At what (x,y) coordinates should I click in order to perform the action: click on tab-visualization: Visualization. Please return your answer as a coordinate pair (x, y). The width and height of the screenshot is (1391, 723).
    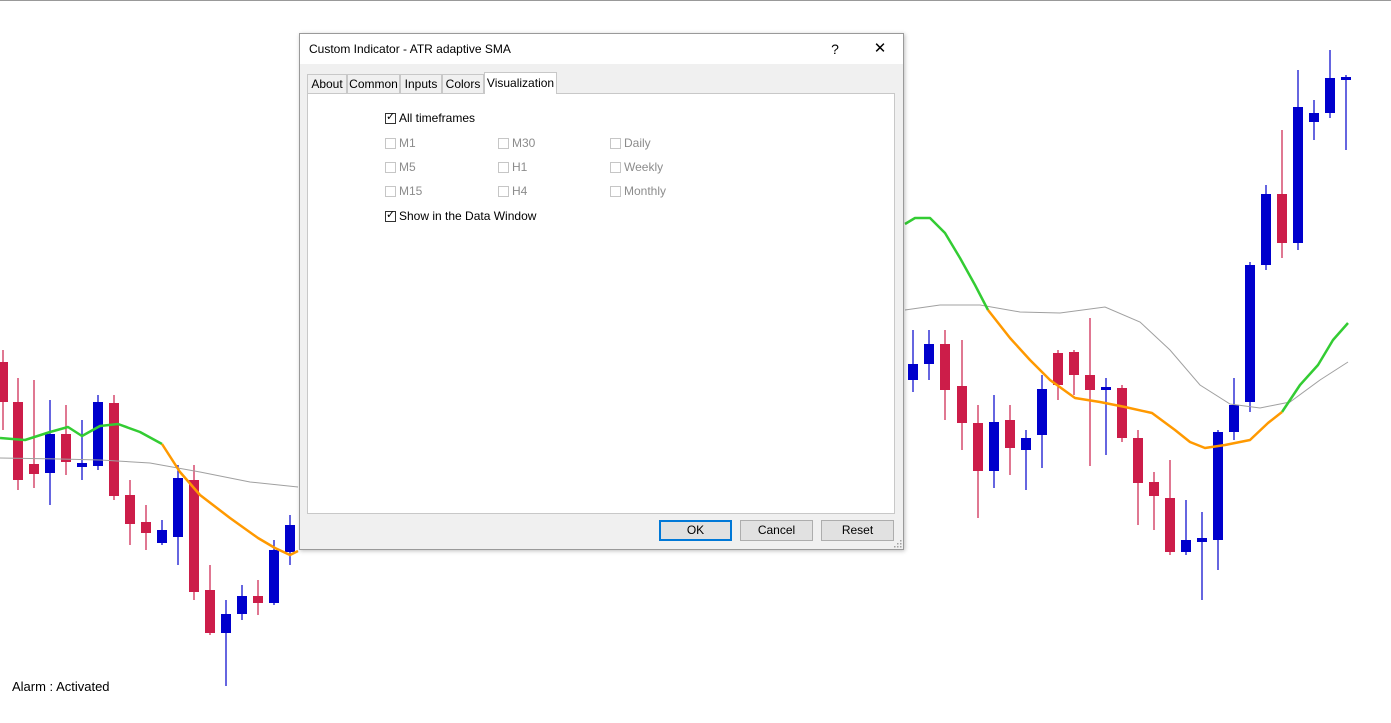
    Looking at the image, I should click on (520, 83).